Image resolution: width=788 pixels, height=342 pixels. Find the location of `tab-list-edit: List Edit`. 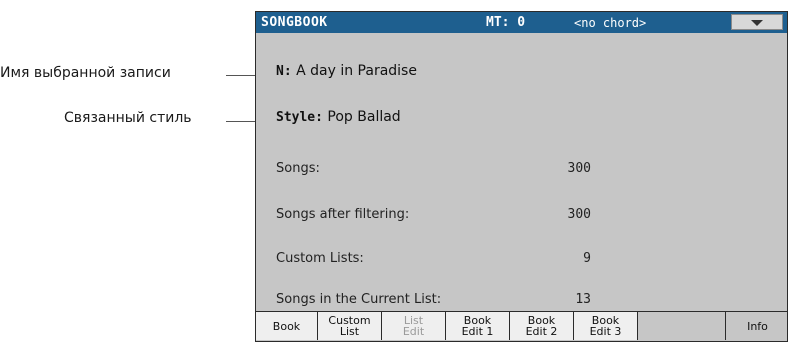

tab-list-edit: List Edit is located at coordinates (414, 326).